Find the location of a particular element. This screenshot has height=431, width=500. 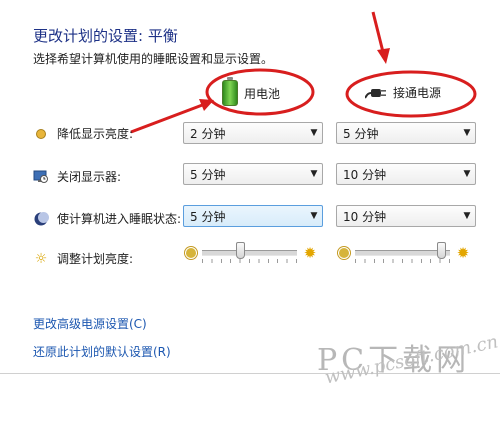

advanced-power-settings-link: 更改高级电源设置(C) is located at coordinates (90, 323).